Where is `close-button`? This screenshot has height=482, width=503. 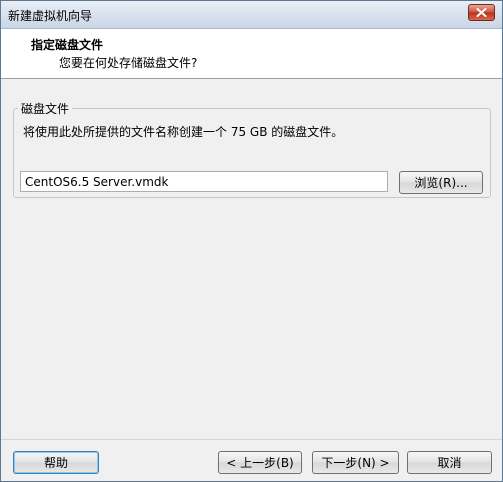 close-button is located at coordinates (481, 12).